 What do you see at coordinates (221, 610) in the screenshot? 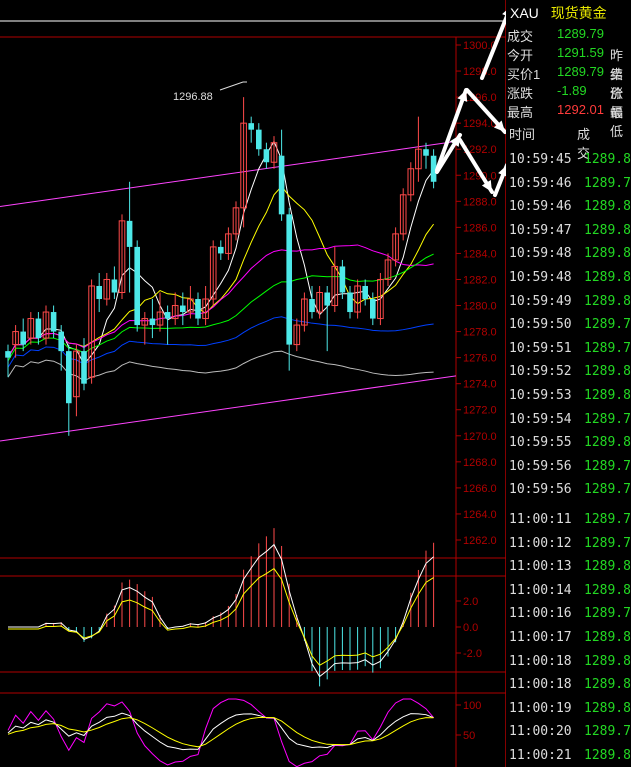
I see `macd-dif` at bounding box center [221, 610].